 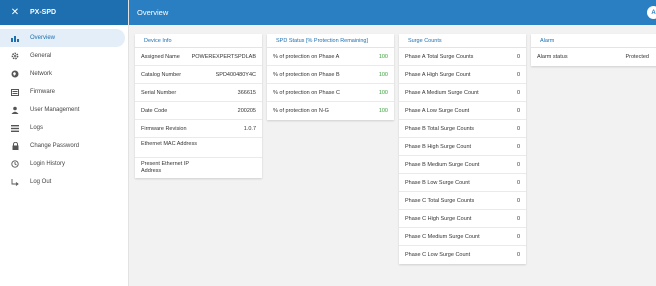 I want to click on sidebar-item-change-password: Change Password, so click(x=62, y=146).